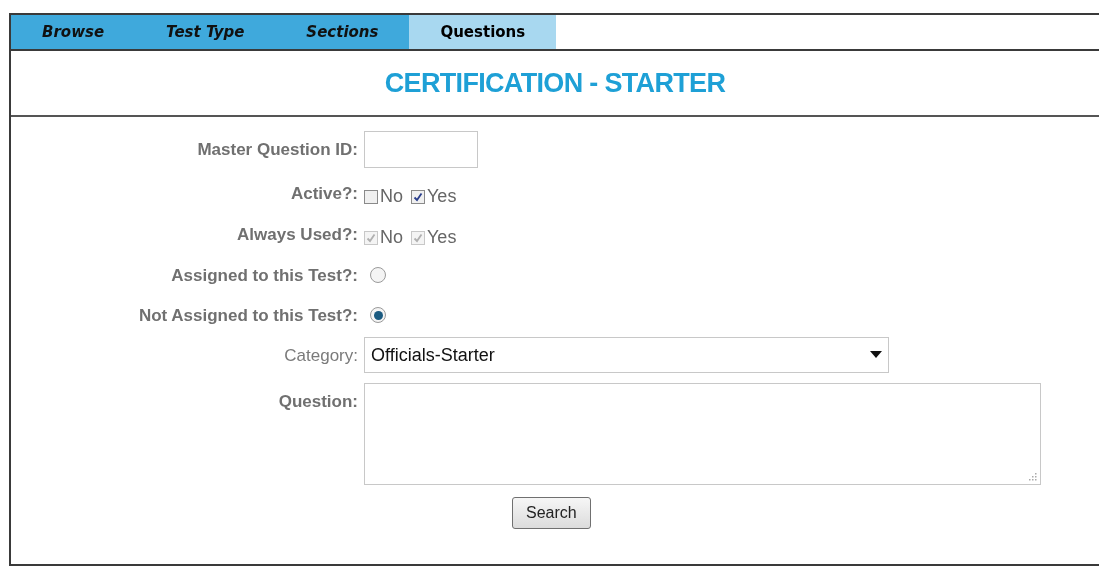 The image size is (1099, 567). Describe the element at coordinates (264, 276) in the screenshot. I see `field-label: Assigned to this Test?:` at that location.